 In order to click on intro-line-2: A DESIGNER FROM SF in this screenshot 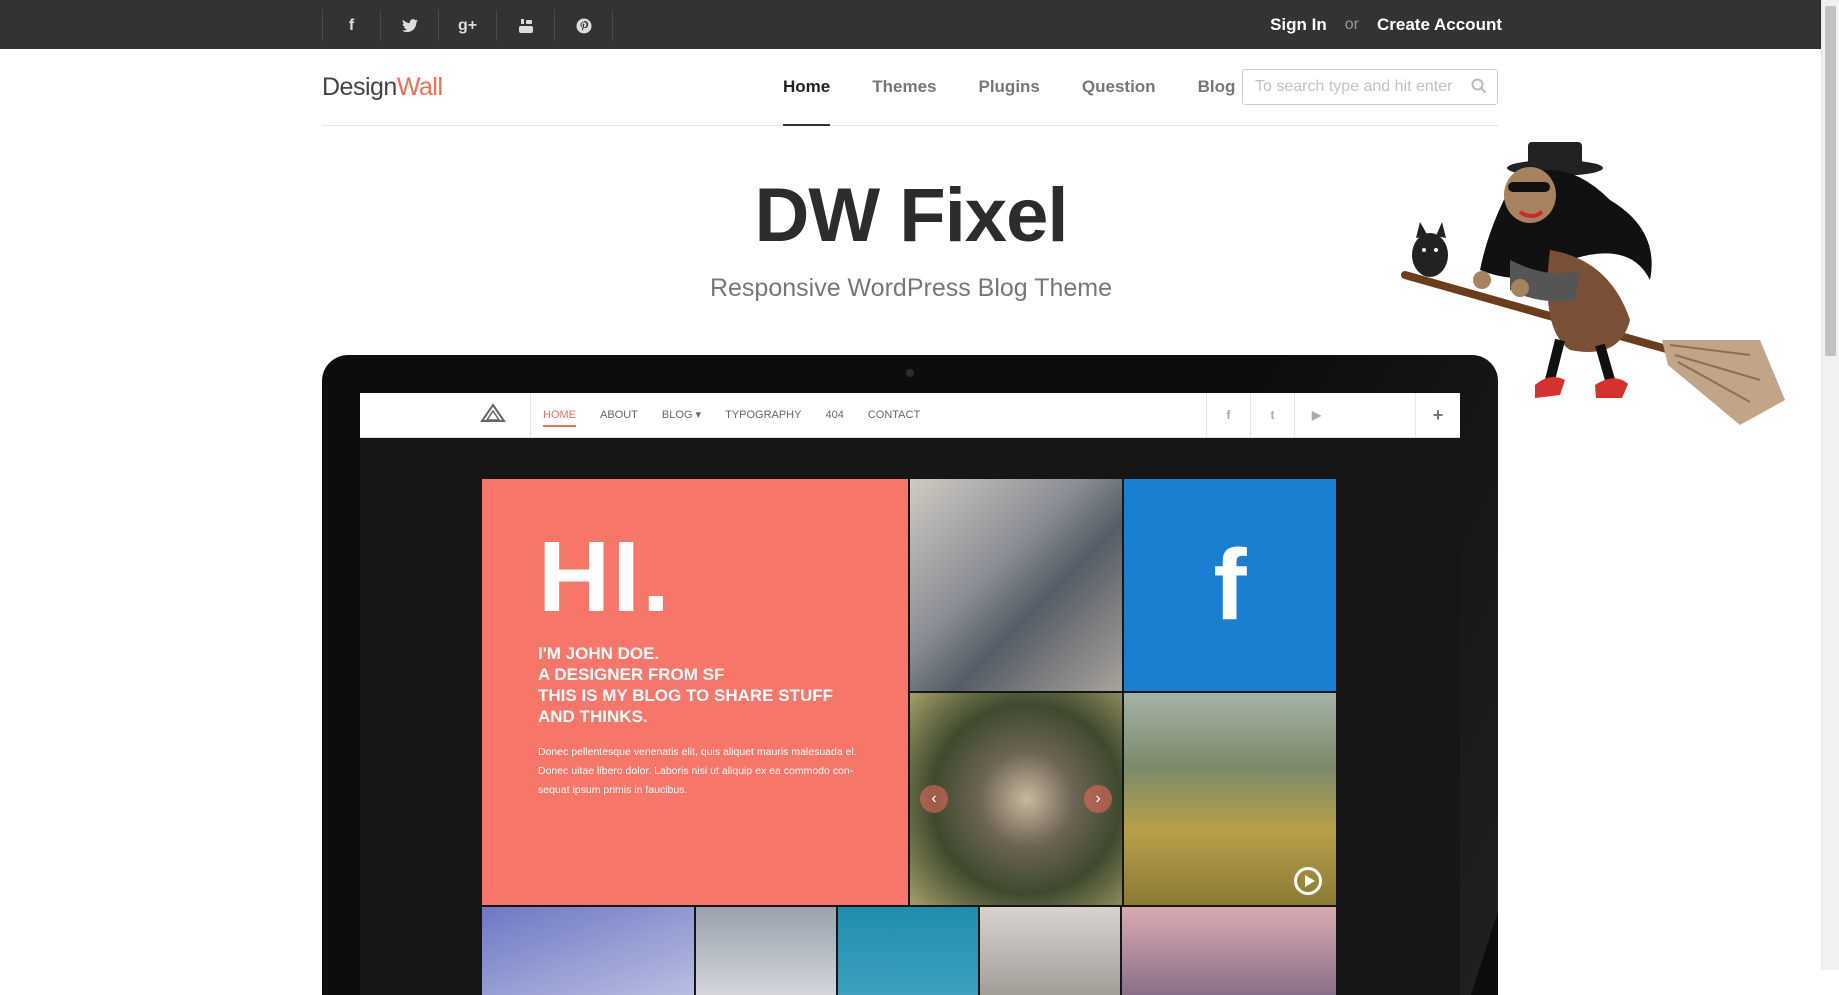, I will do `click(631, 674)`.